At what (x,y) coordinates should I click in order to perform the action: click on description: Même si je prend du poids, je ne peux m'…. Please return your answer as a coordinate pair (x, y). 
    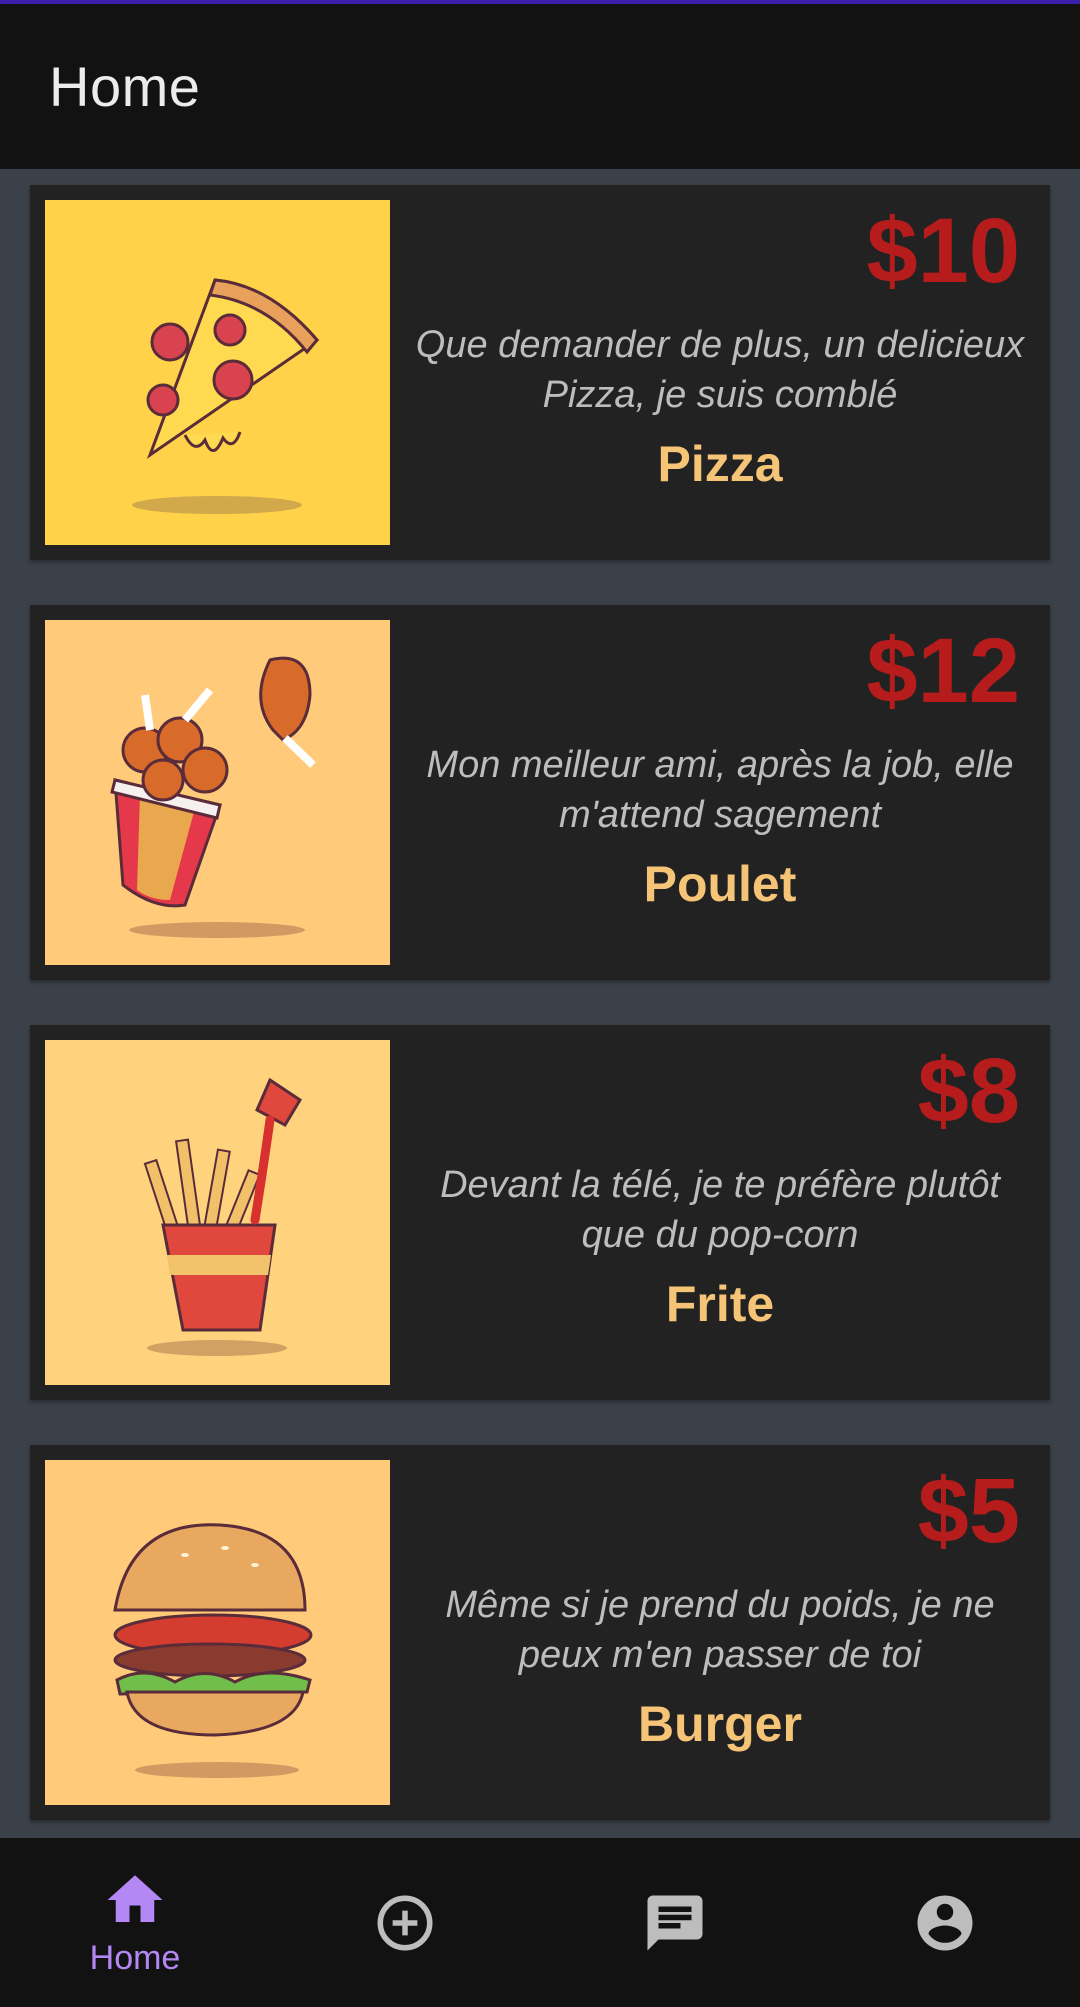
    Looking at the image, I should click on (720, 1630).